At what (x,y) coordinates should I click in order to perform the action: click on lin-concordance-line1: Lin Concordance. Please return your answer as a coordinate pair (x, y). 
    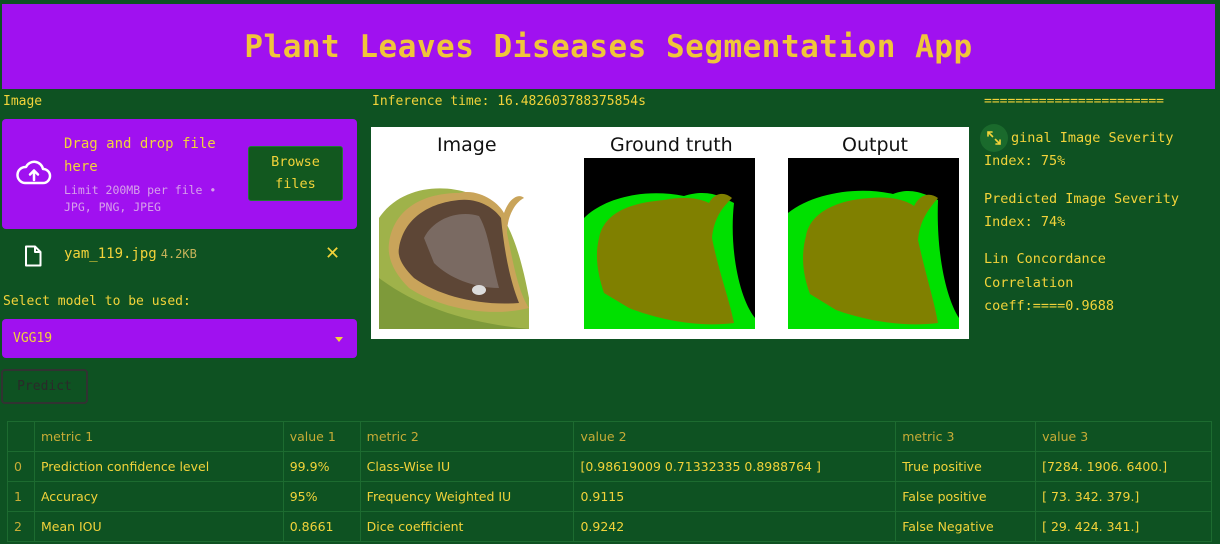
    Looking at the image, I should click on (1045, 259).